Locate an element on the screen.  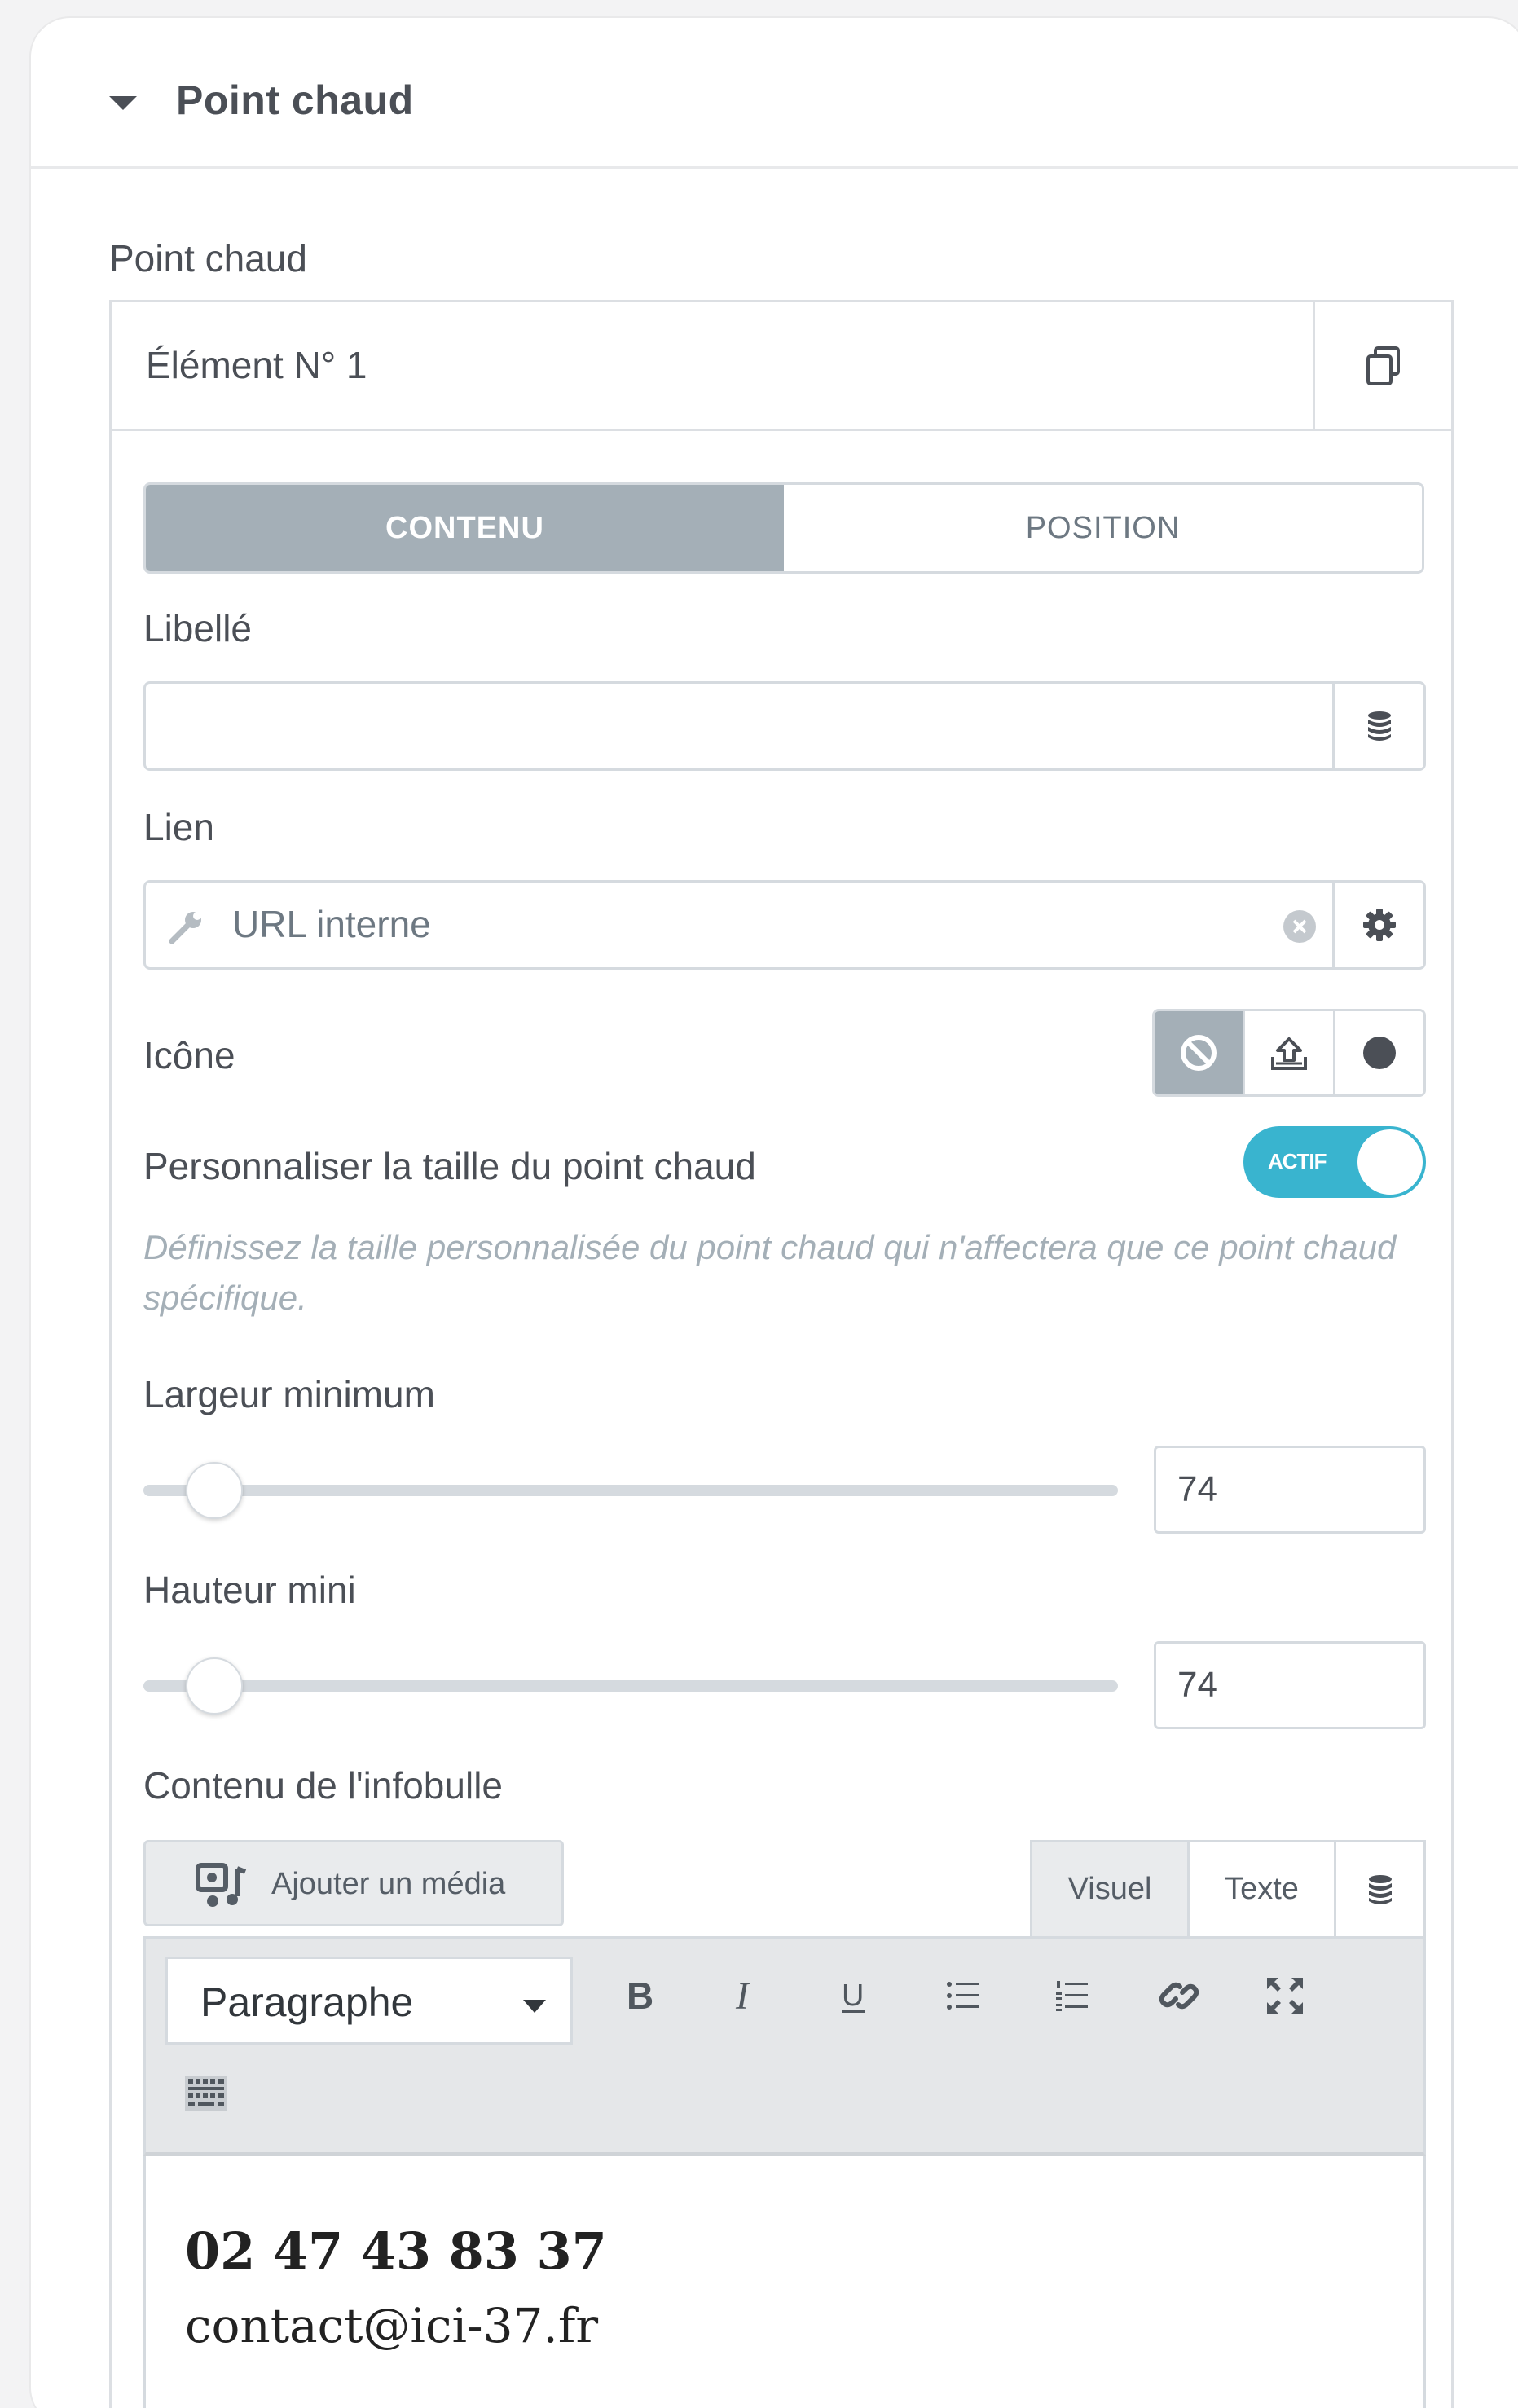
add-media-button: Ajouter un média is located at coordinates (353, 1883).